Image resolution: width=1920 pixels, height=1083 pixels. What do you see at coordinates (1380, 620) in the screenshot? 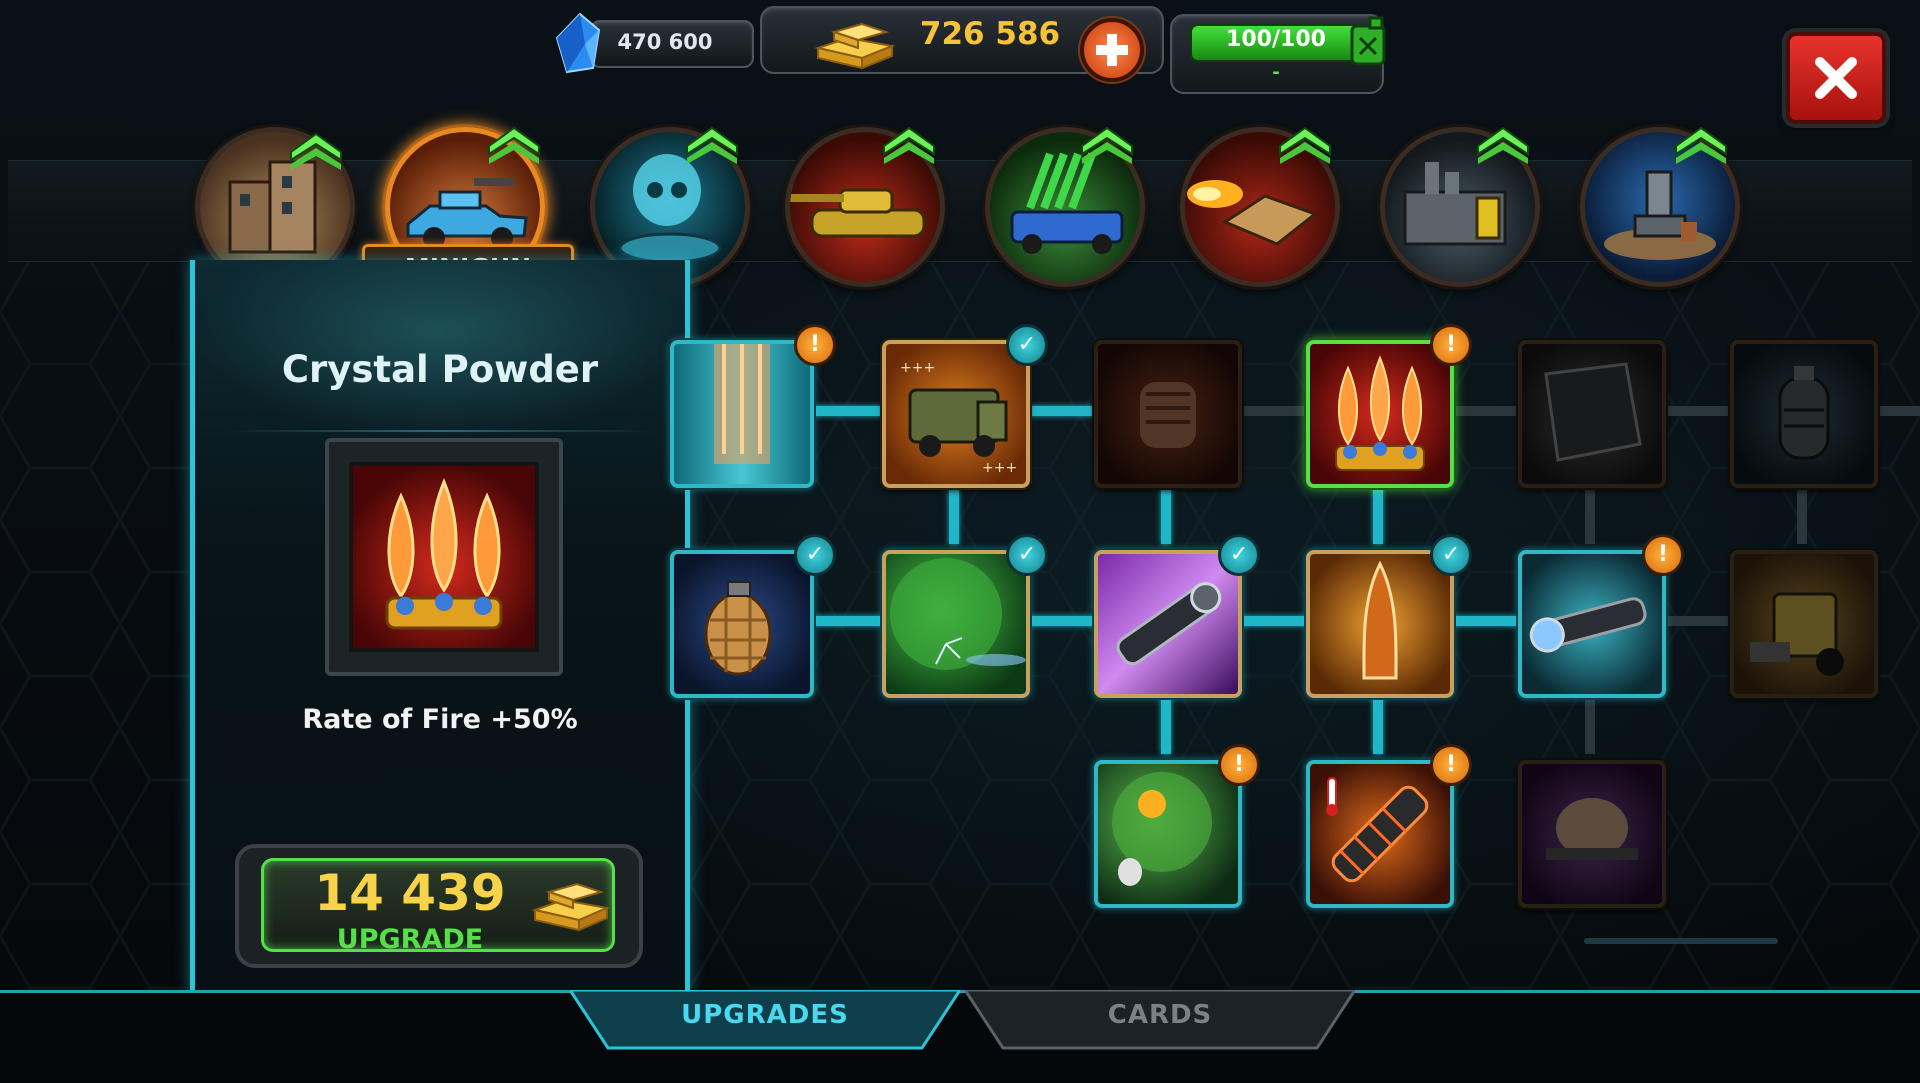
I see `bullet-icon` at bounding box center [1380, 620].